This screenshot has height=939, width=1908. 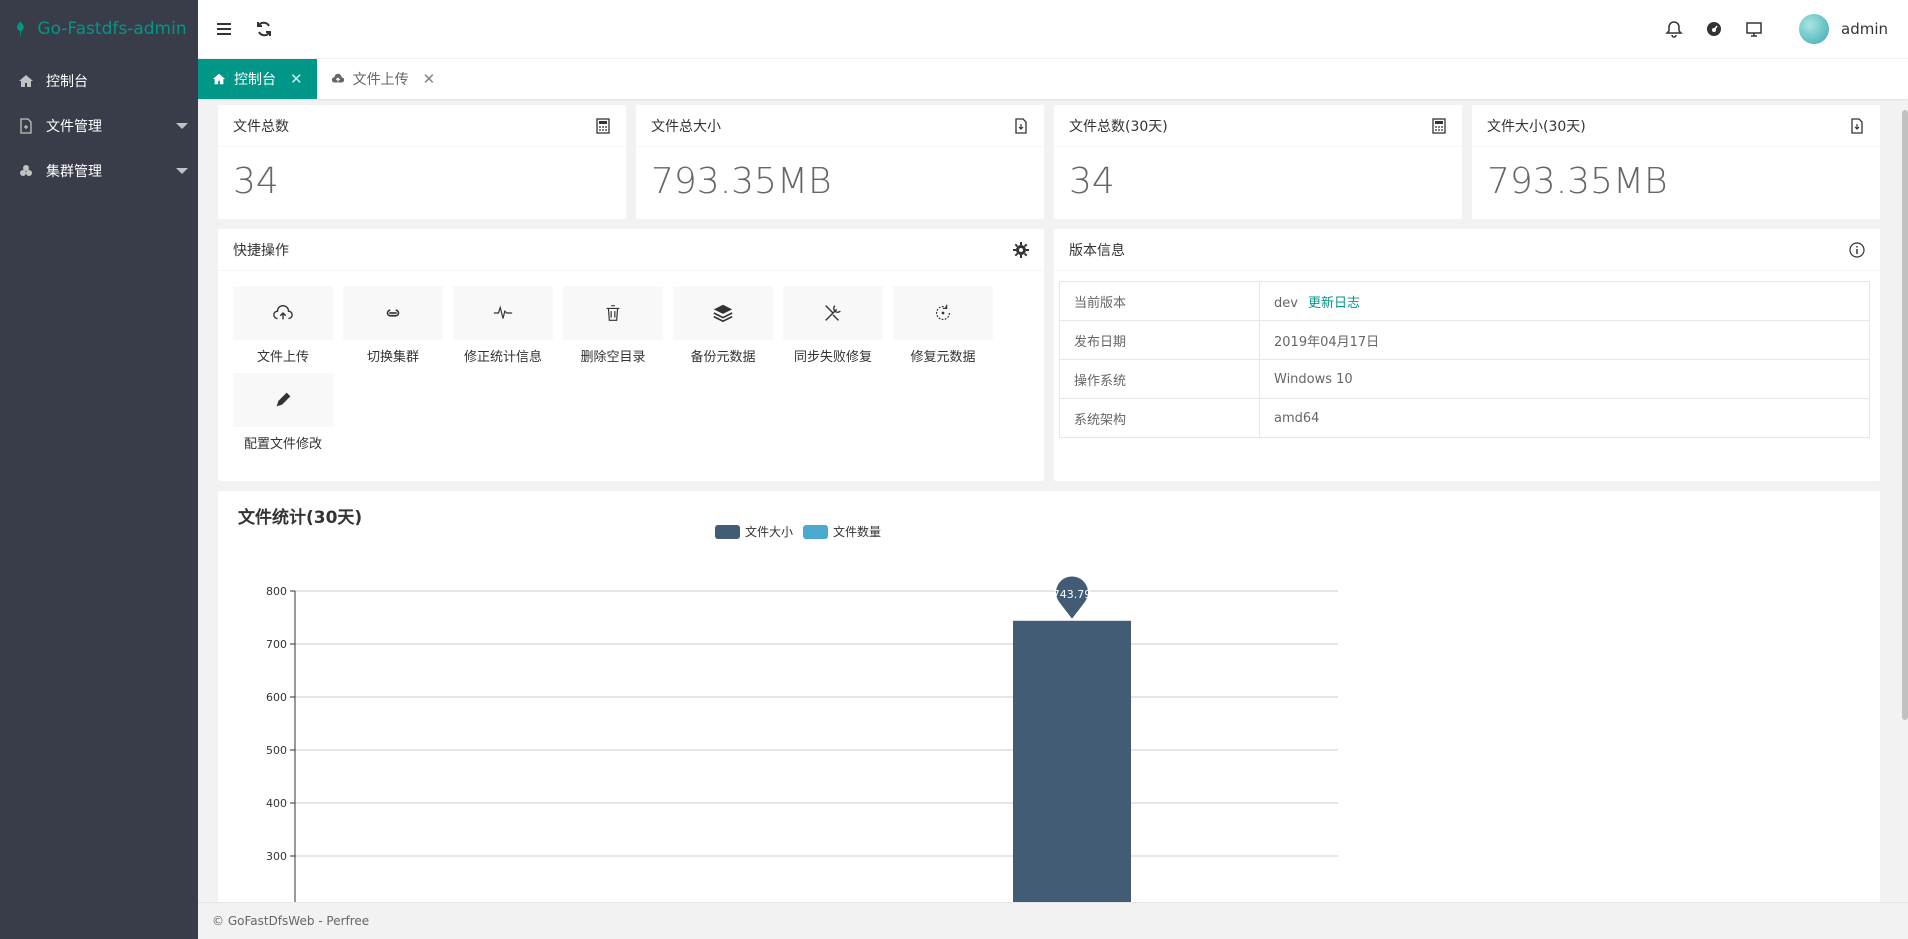 I want to click on sidebar-item-dashboard: 控制台, so click(x=99, y=80).